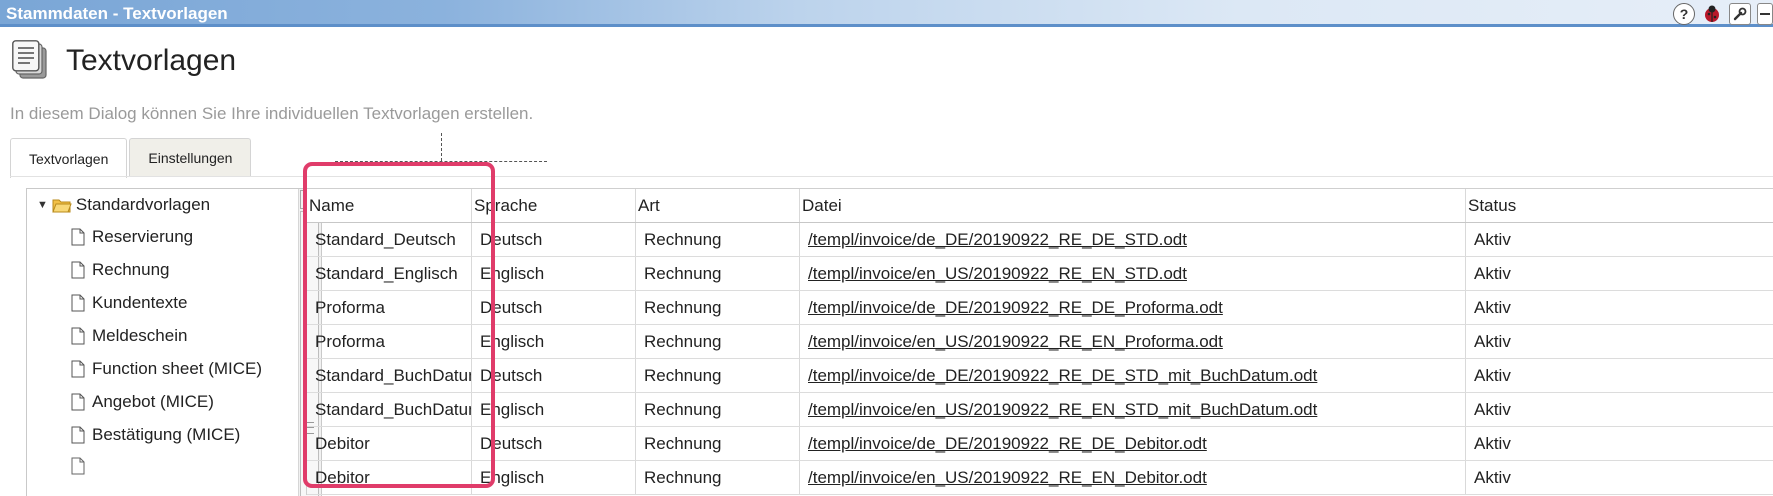 Image resolution: width=1773 pixels, height=496 pixels. What do you see at coordinates (177, 368) in the screenshot?
I see `tree-item-label: Function sheet (MICE)` at bounding box center [177, 368].